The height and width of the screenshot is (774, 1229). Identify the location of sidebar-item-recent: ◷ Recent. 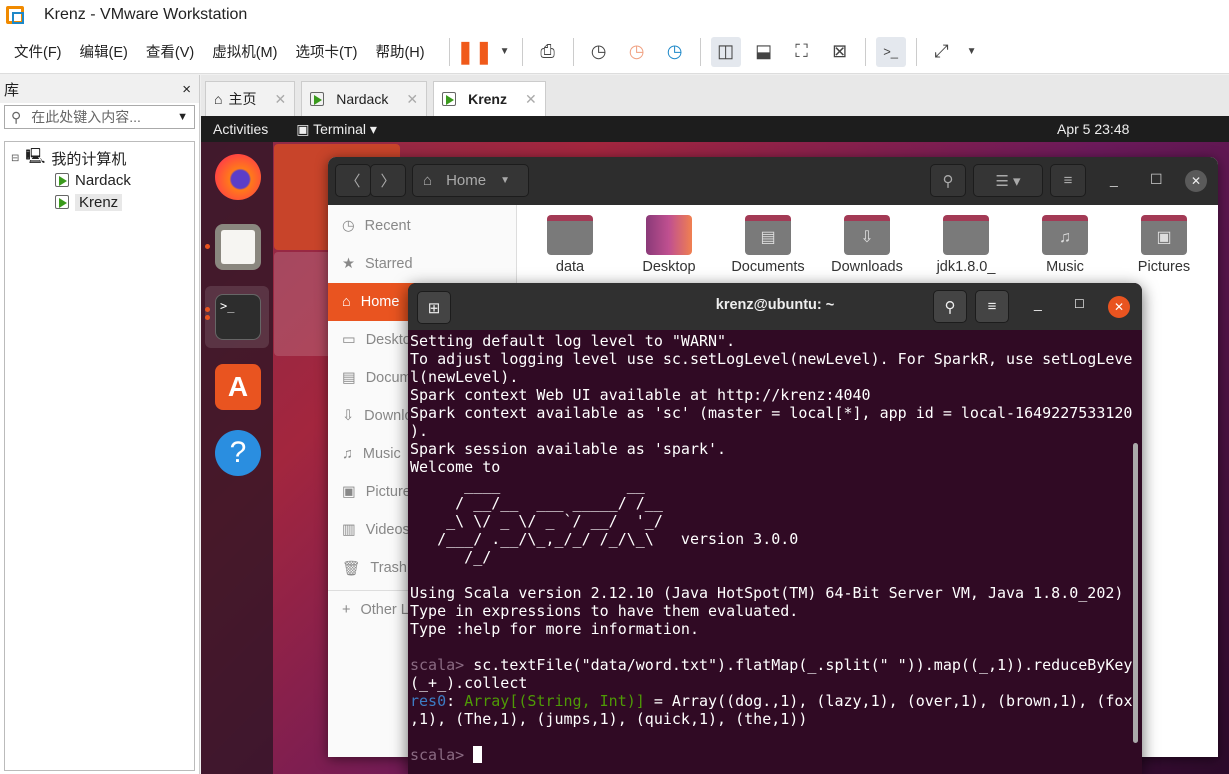
(422, 226).